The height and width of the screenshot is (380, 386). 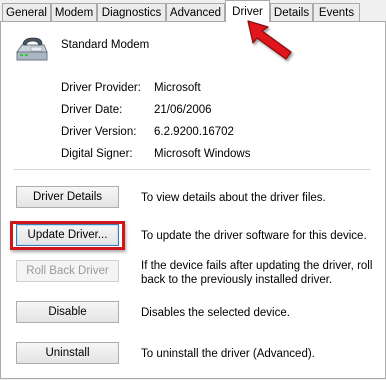 I want to click on driver-provider-label: Driver Provider:, so click(x=101, y=88).